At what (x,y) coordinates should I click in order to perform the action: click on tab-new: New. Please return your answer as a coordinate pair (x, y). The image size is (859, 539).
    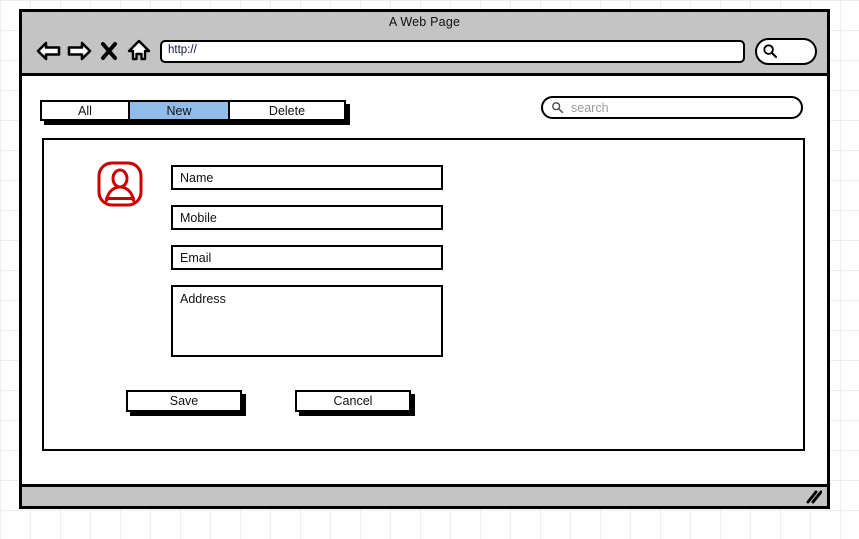
    Looking at the image, I should click on (178, 110).